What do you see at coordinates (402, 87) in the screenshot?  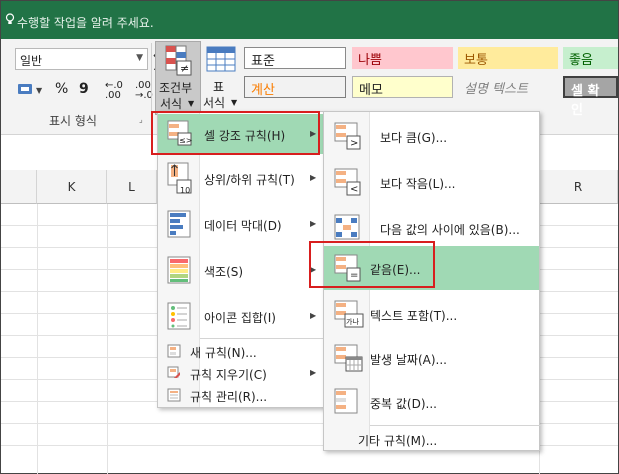 I see `style-note: 메모` at bounding box center [402, 87].